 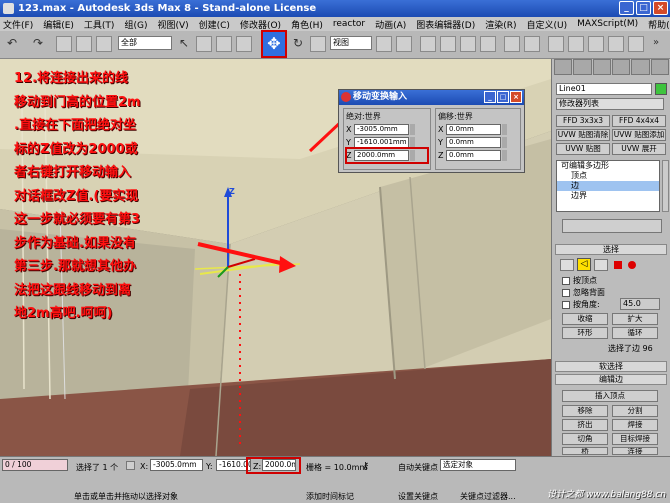 I want to click on modify-tab, so click(x=582, y=67).